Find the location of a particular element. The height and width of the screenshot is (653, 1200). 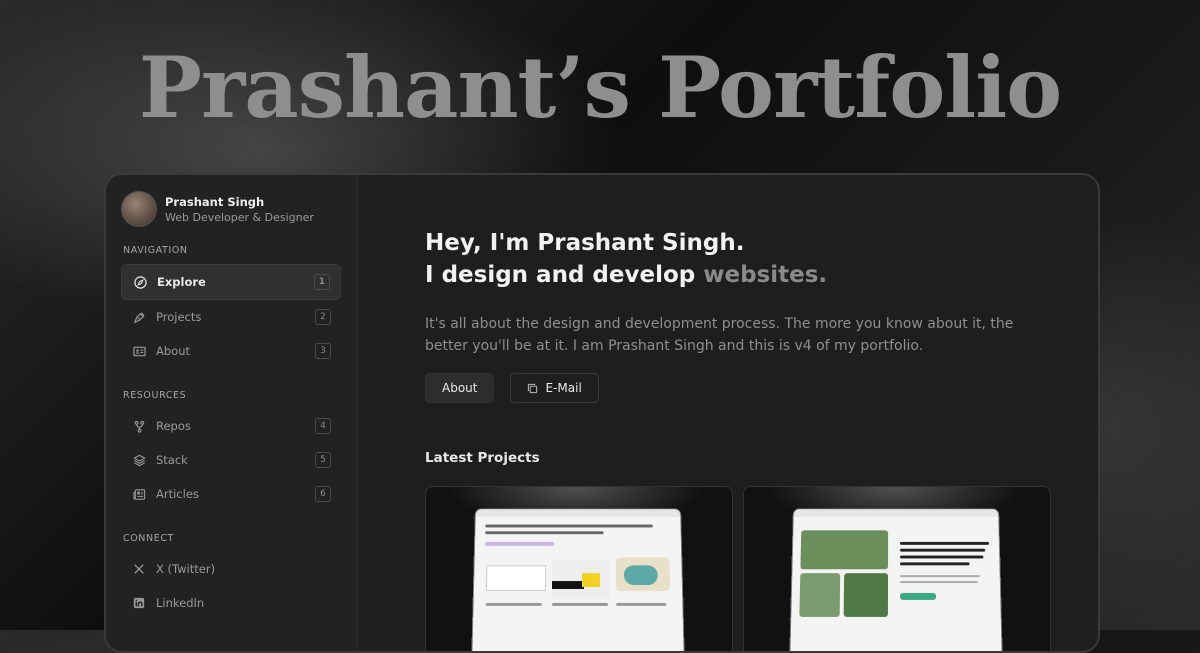

sidebar-item-articles: Articles 6 is located at coordinates (231, 494).